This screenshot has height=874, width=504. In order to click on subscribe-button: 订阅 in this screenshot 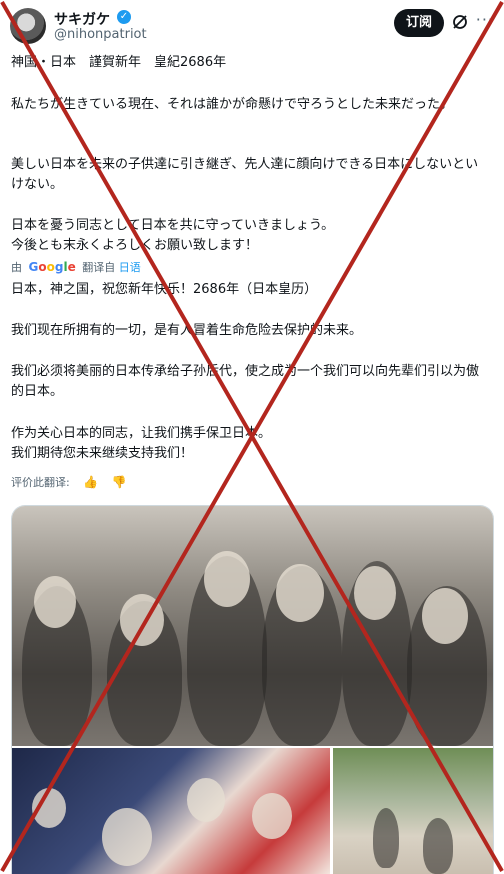, I will do `click(419, 23)`.